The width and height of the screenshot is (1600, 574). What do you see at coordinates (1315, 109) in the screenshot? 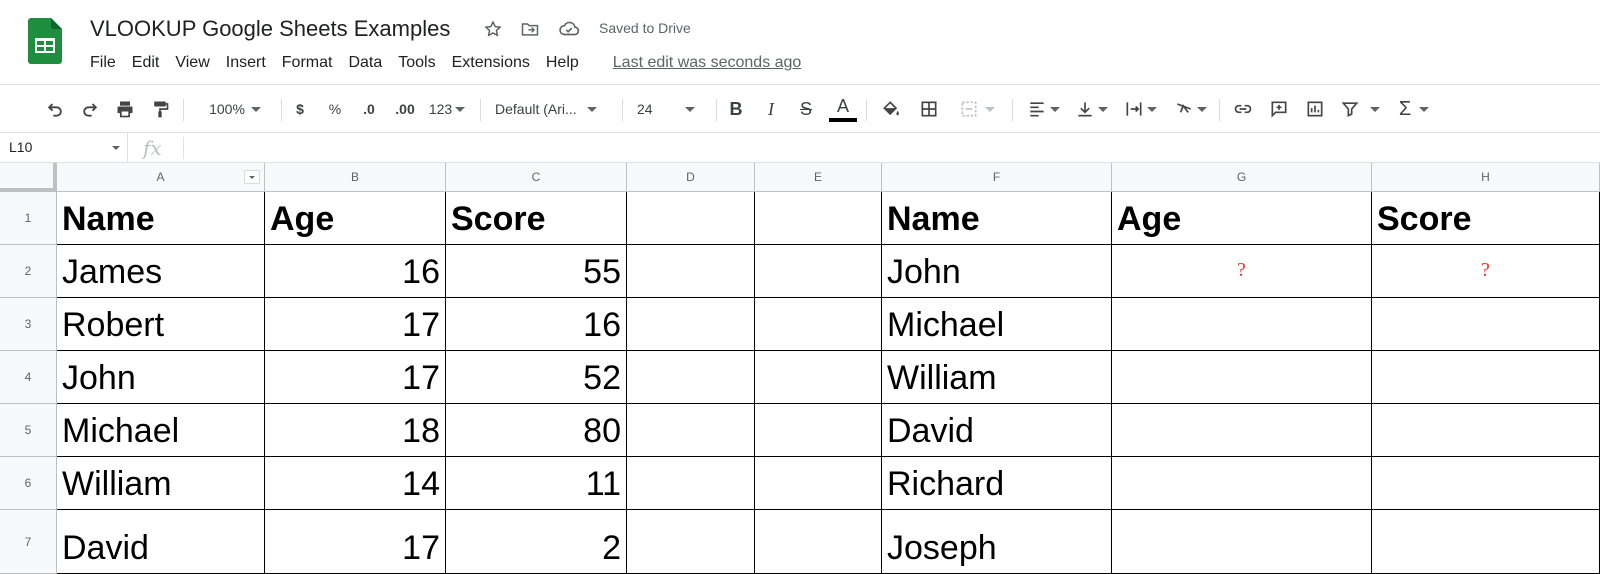
I see `insert-chart-icon` at bounding box center [1315, 109].